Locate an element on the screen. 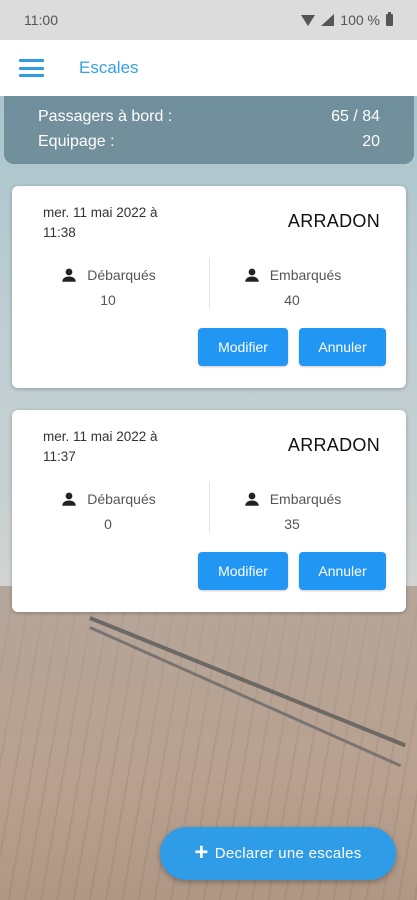 The image size is (417, 900). onboard-summary: Passagers à bord : 65 / 84 Equipage : 20 is located at coordinates (209, 130).